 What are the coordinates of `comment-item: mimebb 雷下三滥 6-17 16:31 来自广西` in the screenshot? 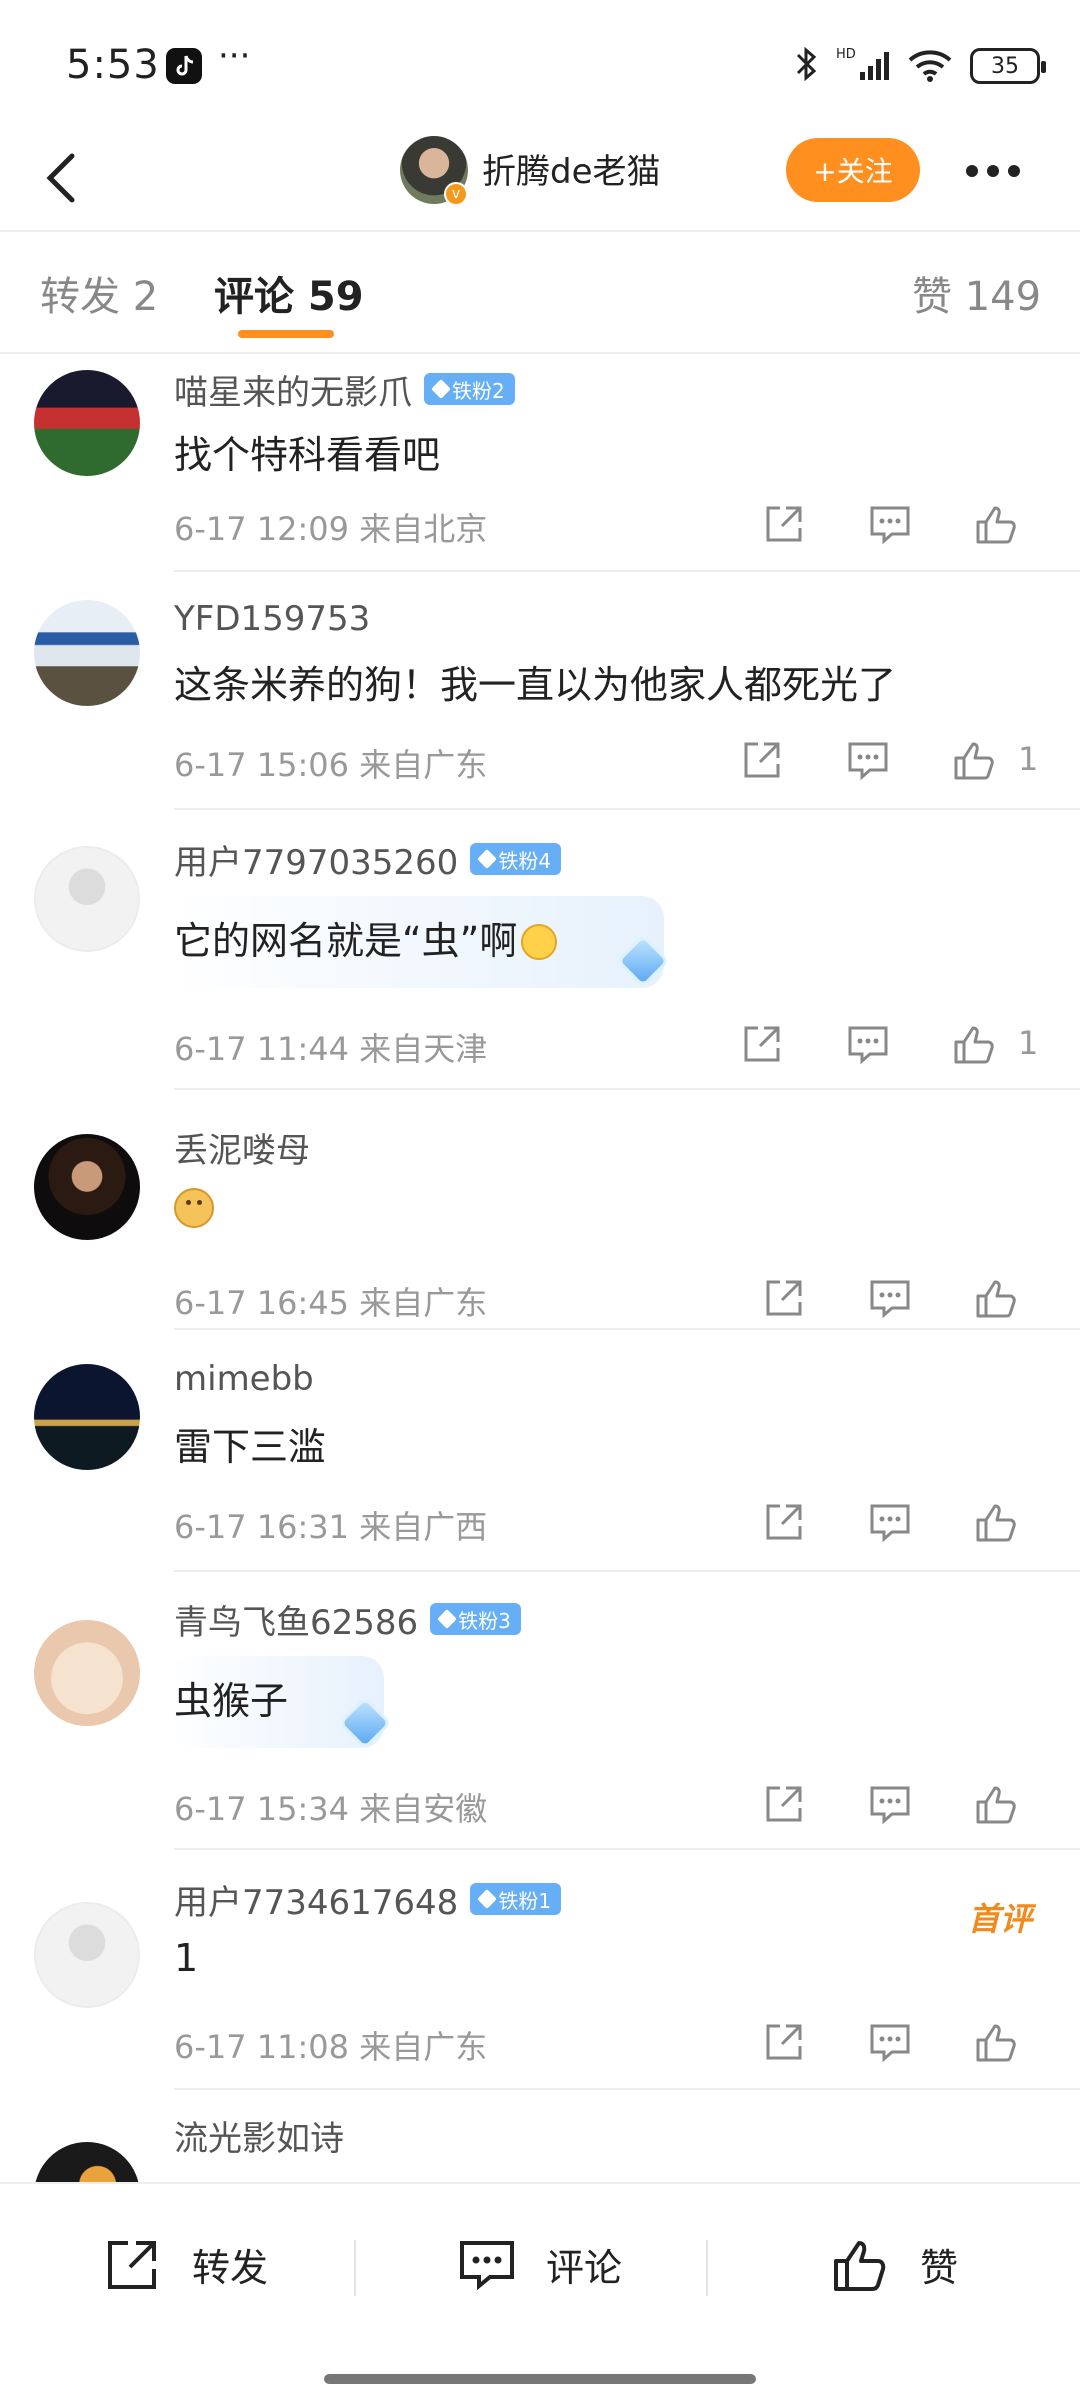 It's located at (540, 1462).